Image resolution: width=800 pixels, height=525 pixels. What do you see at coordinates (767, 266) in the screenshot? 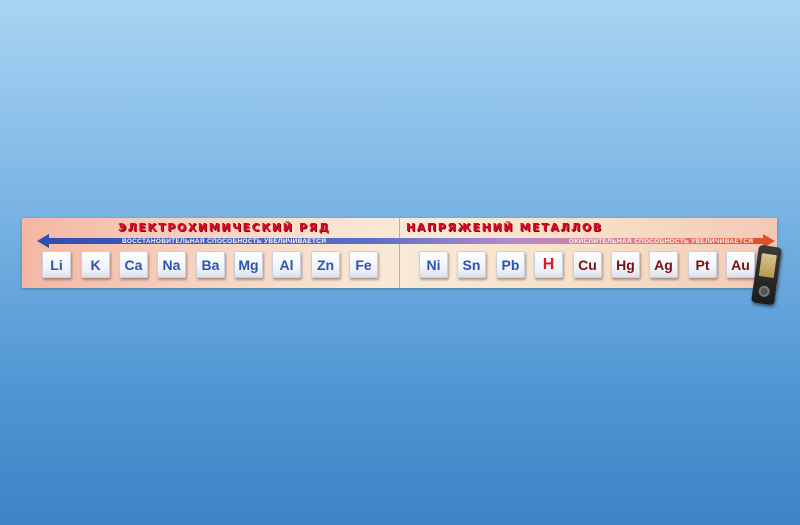
I see `device-screen` at bounding box center [767, 266].